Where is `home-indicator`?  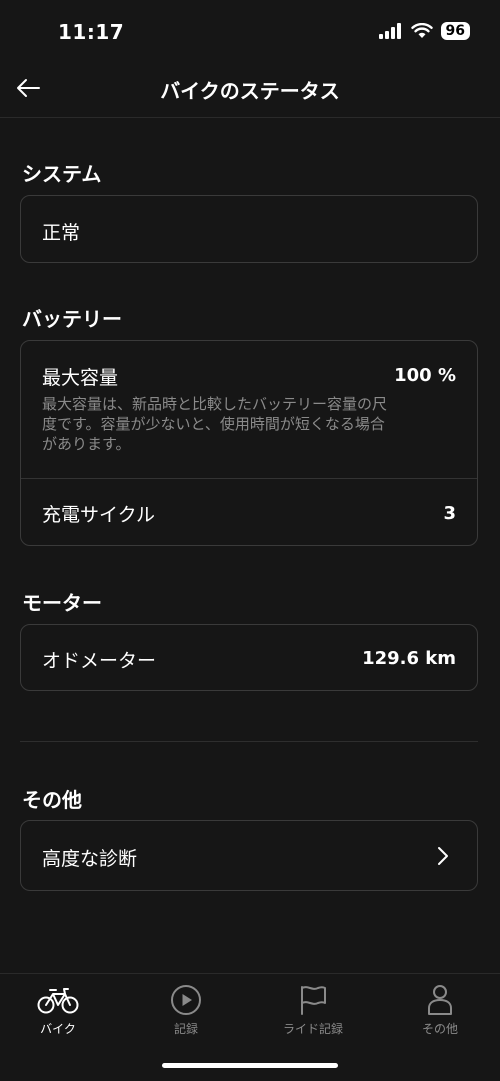 home-indicator is located at coordinates (250, 1065).